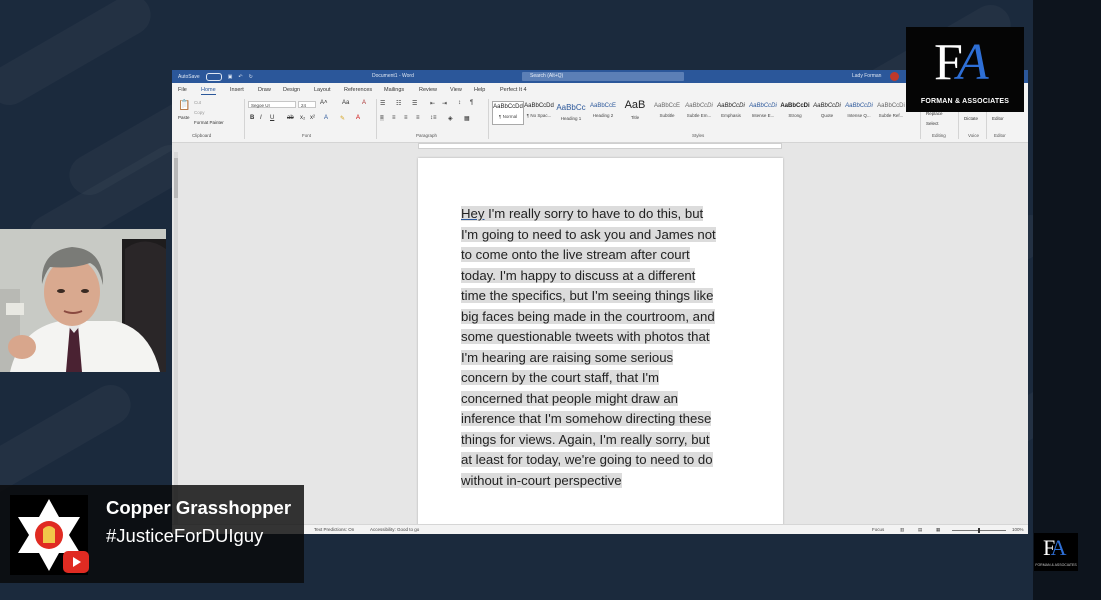  I want to click on align-center-icon: ≡, so click(394, 118).